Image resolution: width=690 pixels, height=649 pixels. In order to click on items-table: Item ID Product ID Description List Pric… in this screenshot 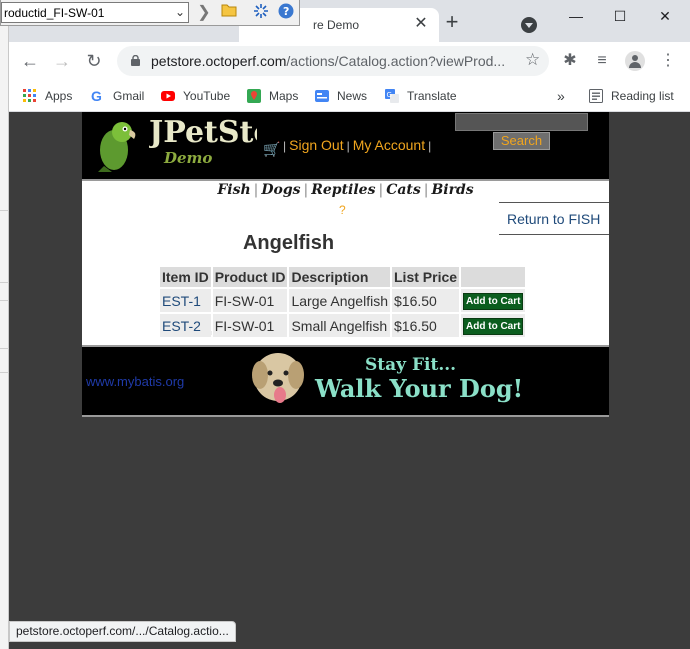, I will do `click(342, 302)`.